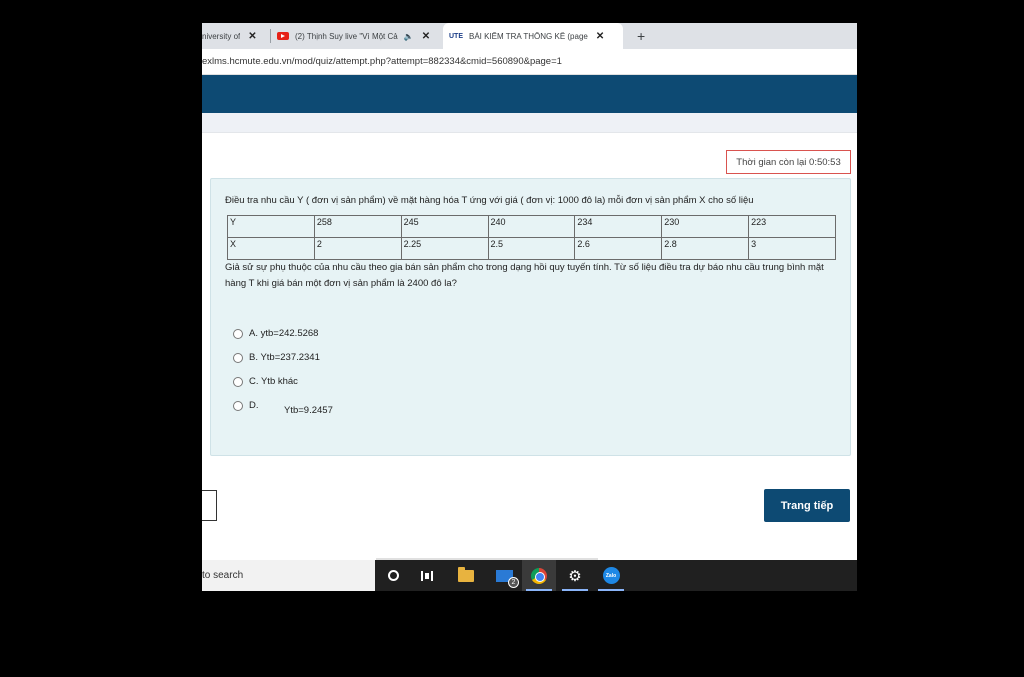 The image size is (1024, 677). I want to click on youtube-icon, so click(283, 36).